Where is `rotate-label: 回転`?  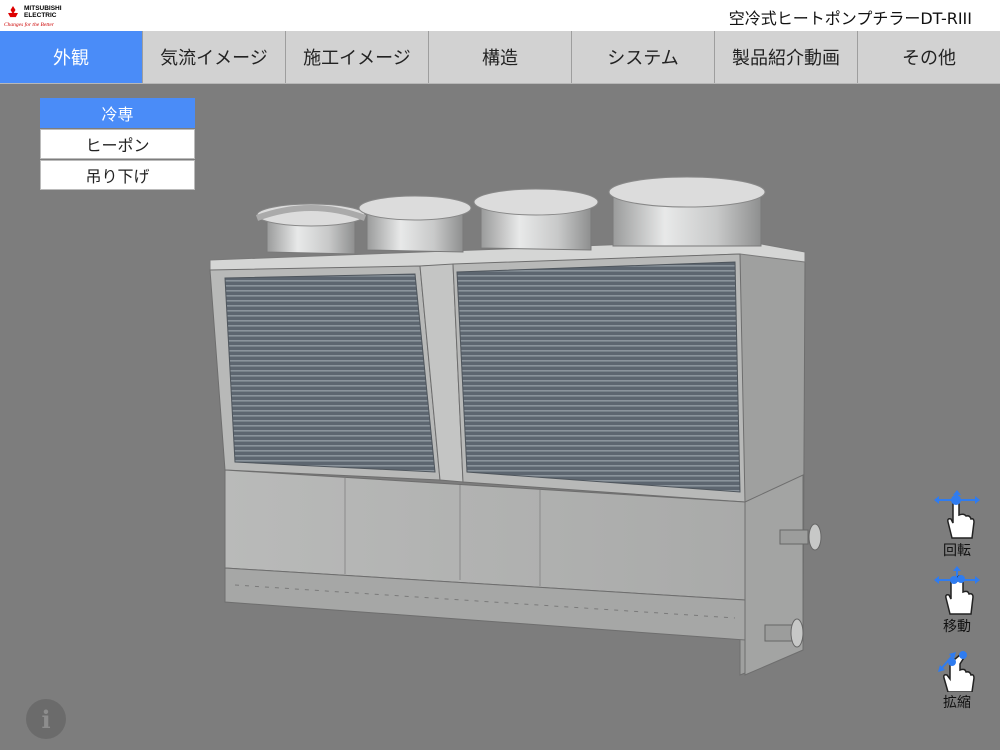
rotate-label: 回転 is located at coordinates (957, 551).